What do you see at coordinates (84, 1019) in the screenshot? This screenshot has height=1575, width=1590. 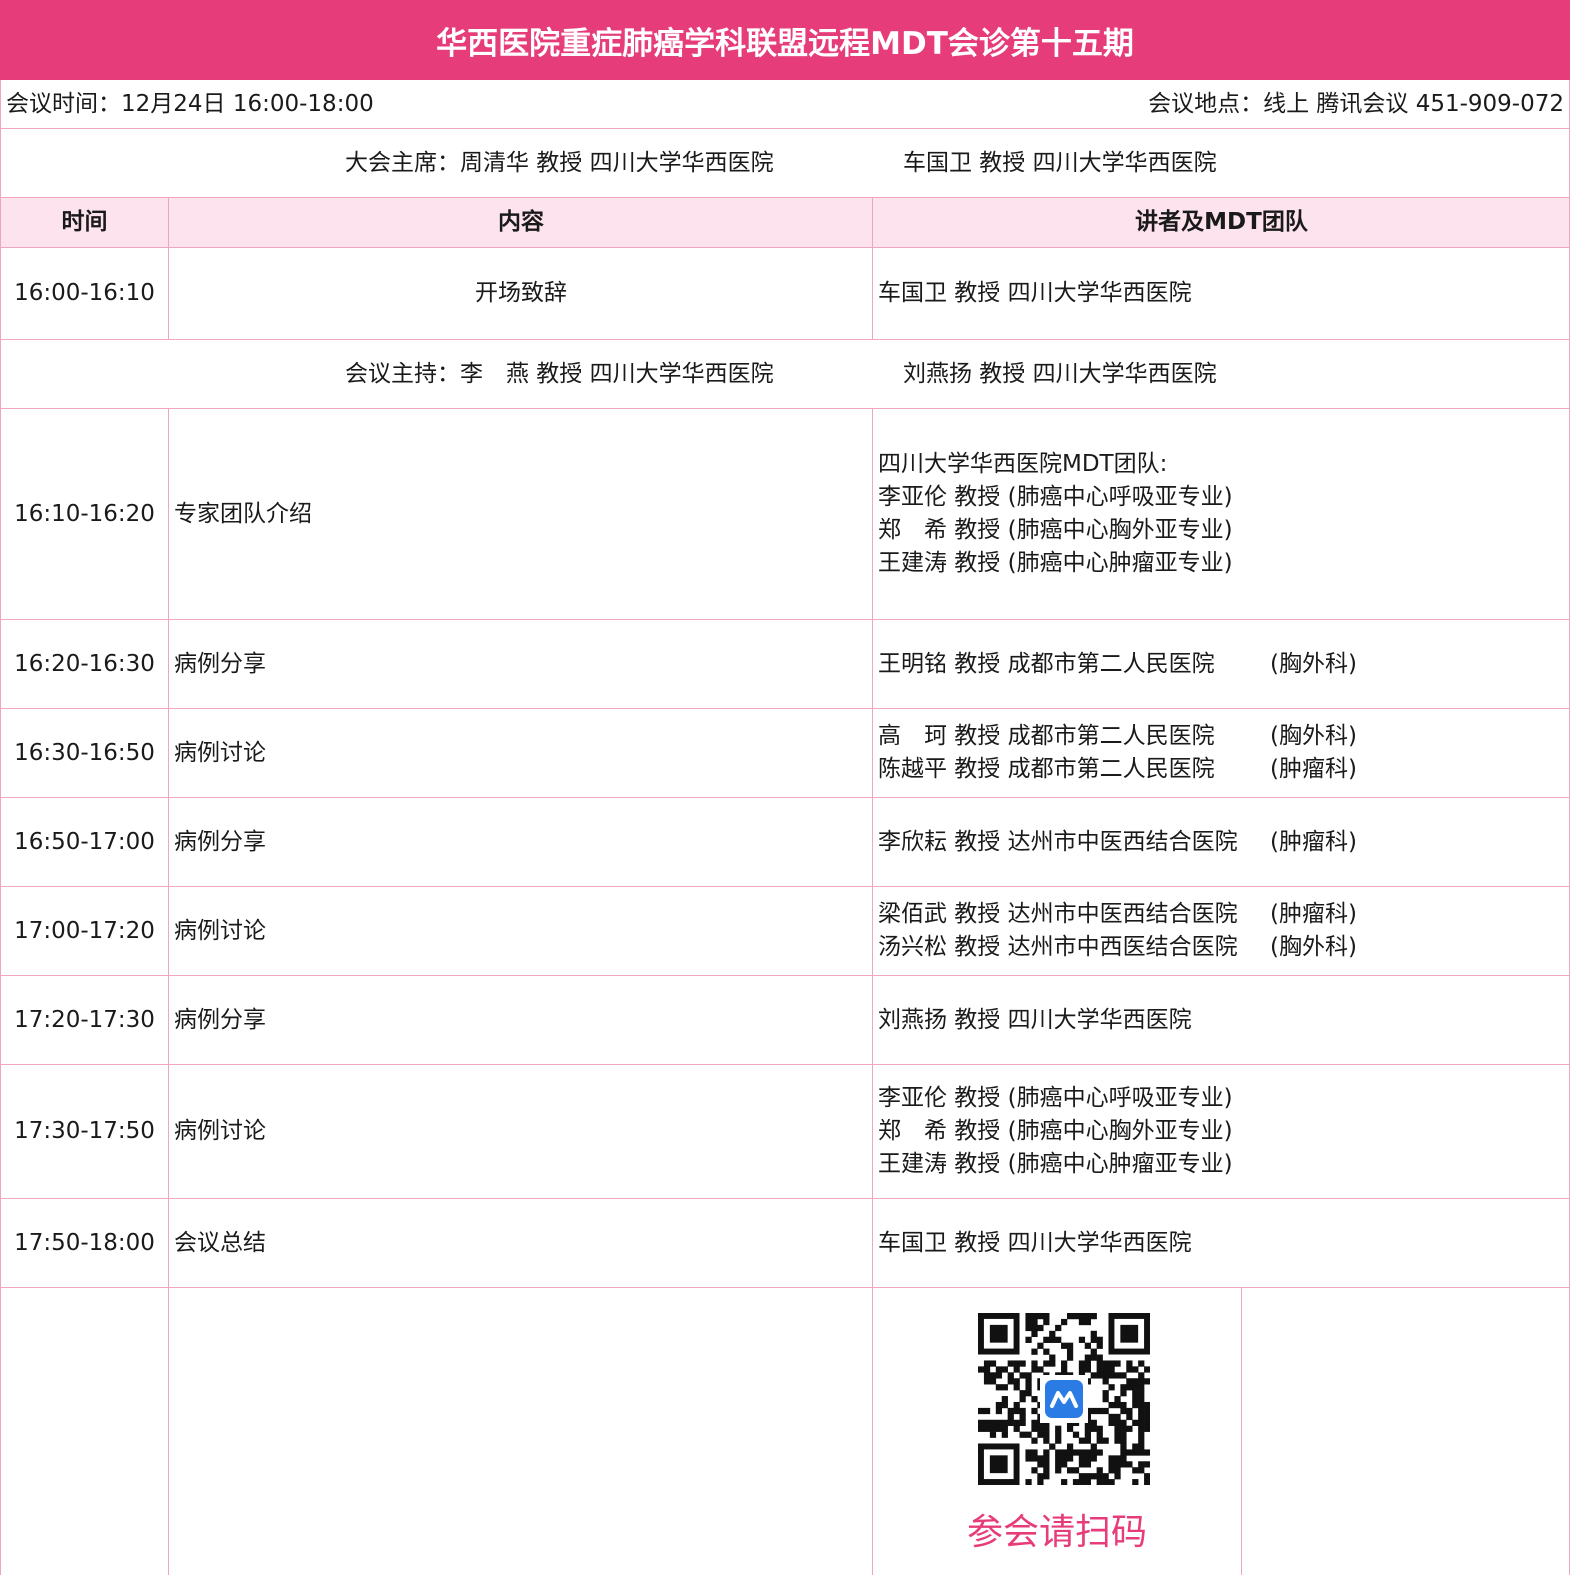 I see `row-time: 17:20-17:30` at bounding box center [84, 1019].